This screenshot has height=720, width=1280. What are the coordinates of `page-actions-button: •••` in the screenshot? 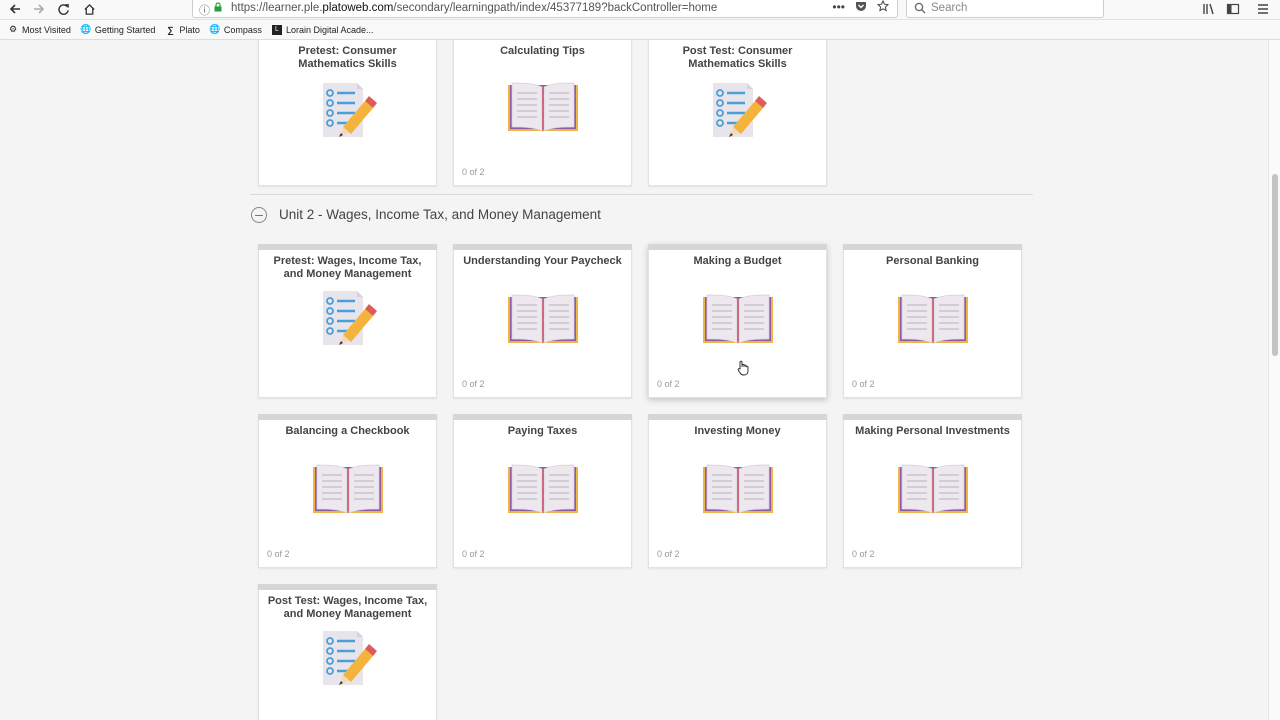 It's located at (838, 7).